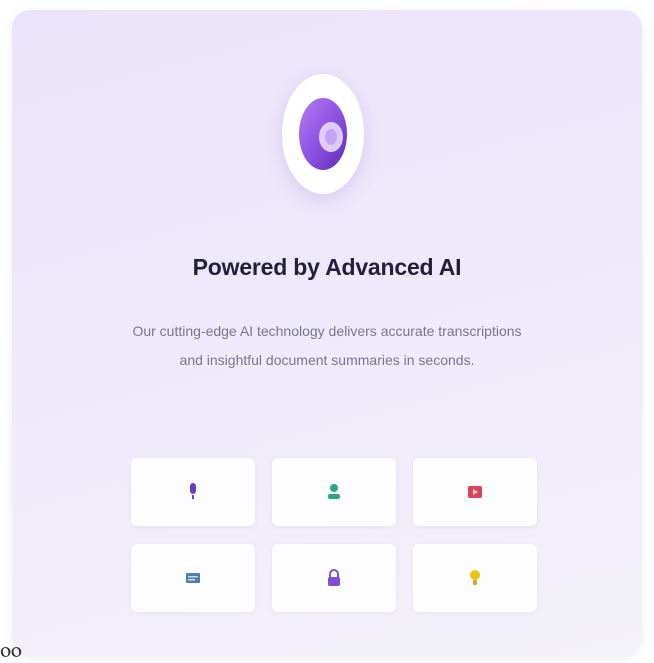 This screenshot has height=663, width=654. Describe the element at coordinates (11, 650) in the screenshot. I see `corner-glyph-icon: ⲟⲟ` at that location.